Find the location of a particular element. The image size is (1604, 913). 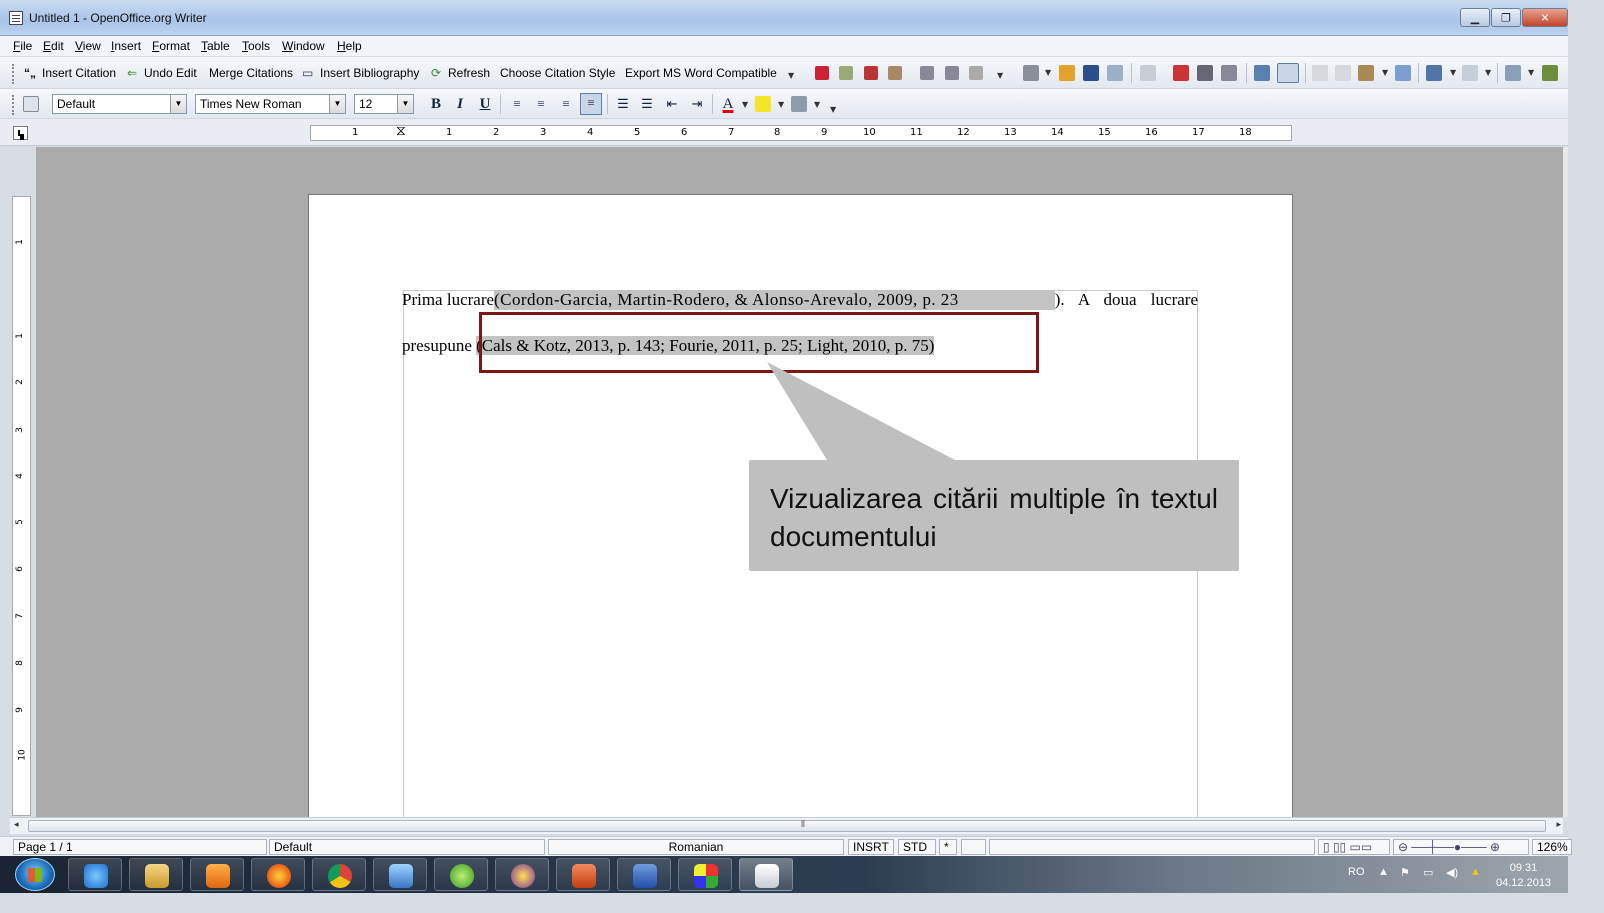

menu-help: Help is located at coordinates (349, 46).